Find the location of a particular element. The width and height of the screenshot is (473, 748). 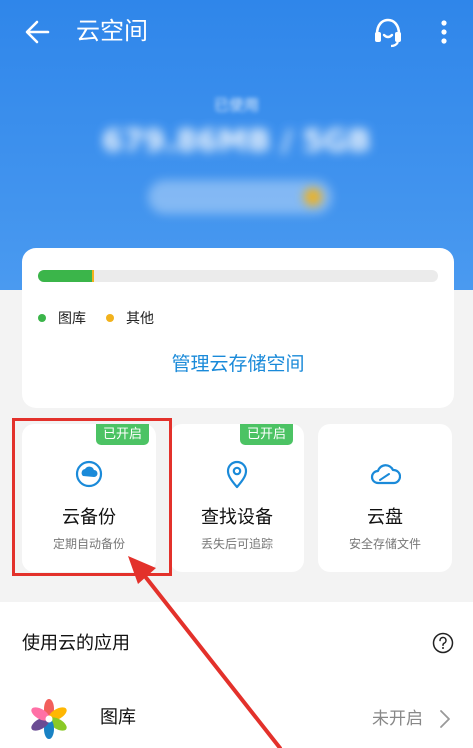

section-title: 使用云的应用 is located at coordinates (76, 643).